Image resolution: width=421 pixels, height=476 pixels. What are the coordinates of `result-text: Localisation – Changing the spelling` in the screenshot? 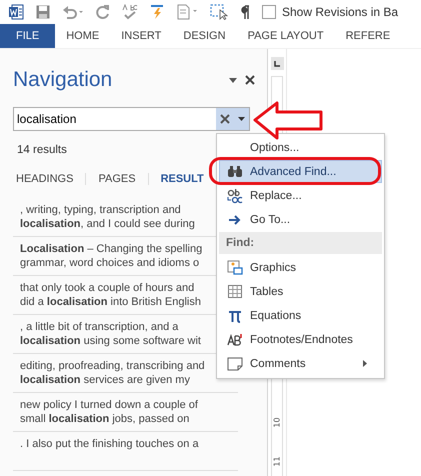 It's located at (111, 249).